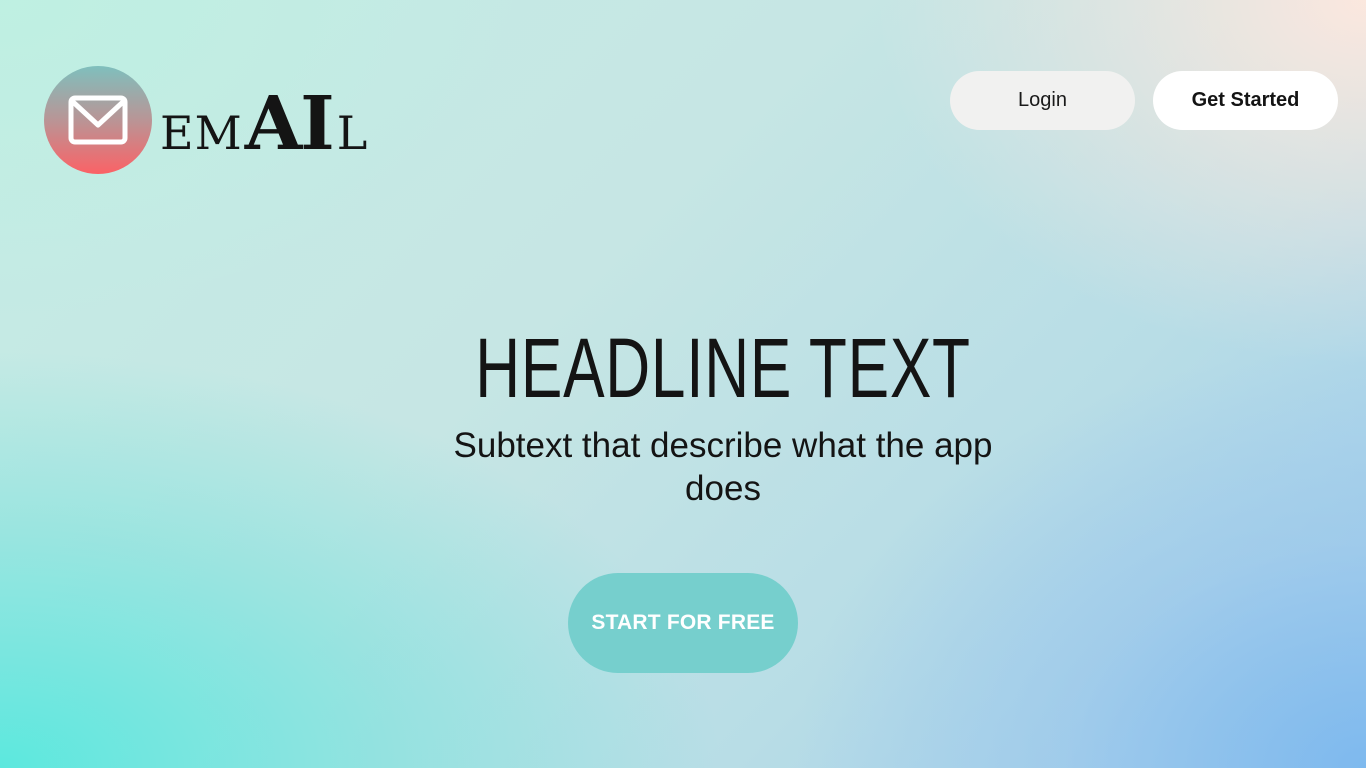 This screenshot has width=1366, height=768. What do you see at coordinates (289, 124) in the screenshot?
I see `logo-wordmark-ai: AI` at bounding box center [289, 124].